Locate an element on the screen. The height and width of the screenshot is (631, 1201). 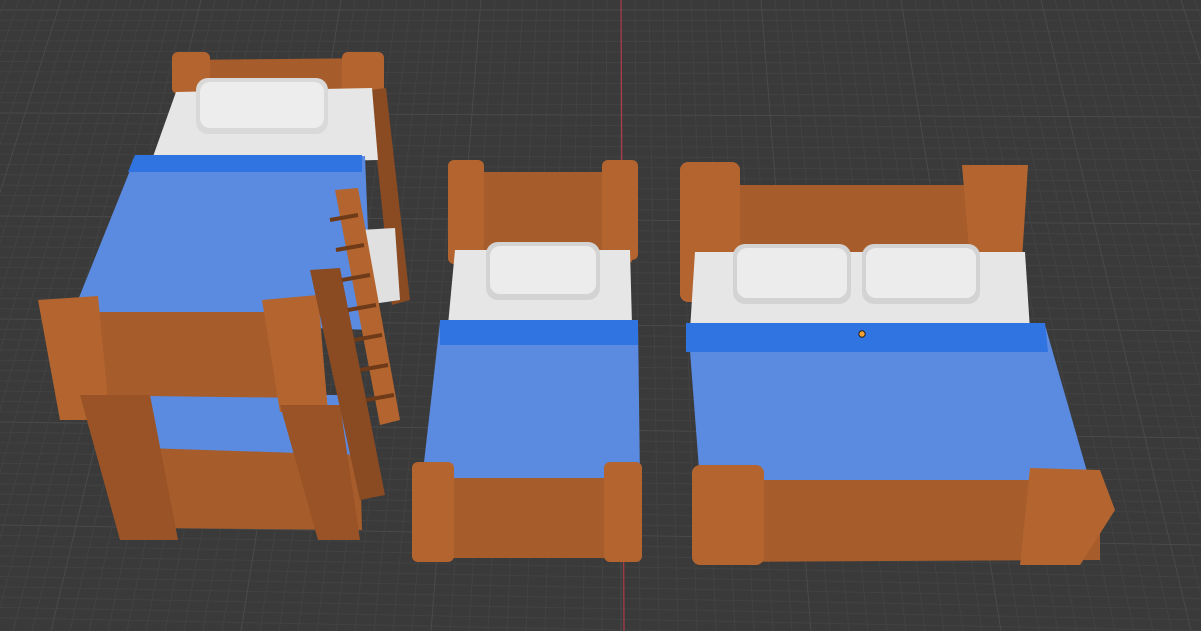
single-bed is located at coordinates (527, 361).